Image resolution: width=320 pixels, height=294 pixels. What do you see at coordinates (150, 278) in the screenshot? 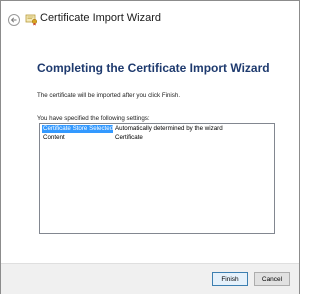
I see `button-bar: Finish Cancel` at bounding box center [150, 278].